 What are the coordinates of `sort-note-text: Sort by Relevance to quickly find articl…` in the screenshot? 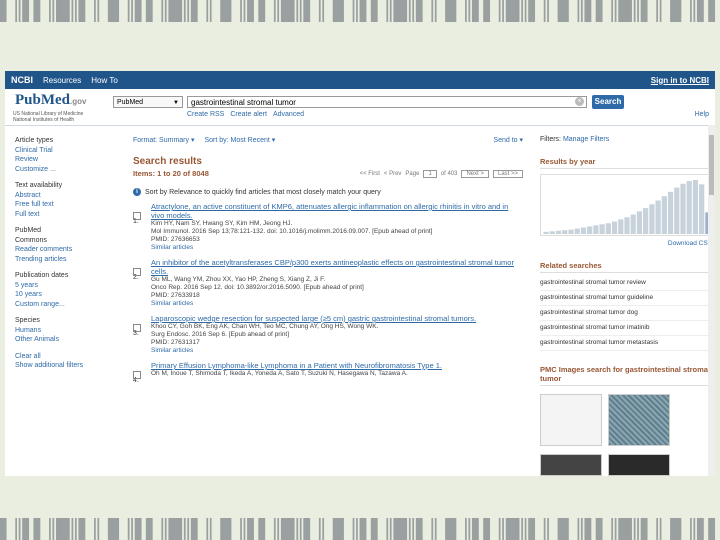 It's located at (263, 192).